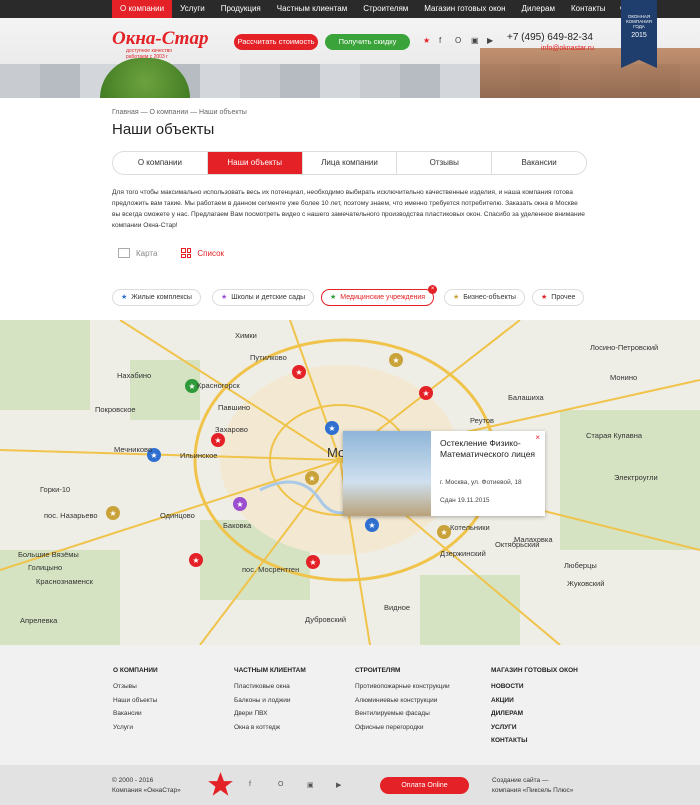  I want to click on footer-link: Услуги, so click(135, 731).